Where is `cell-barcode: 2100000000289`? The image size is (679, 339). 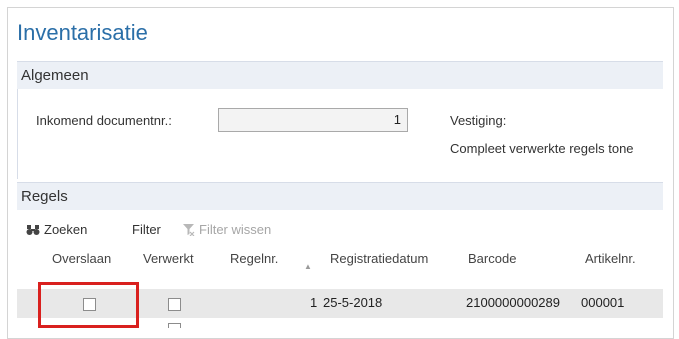
cell-barcode: 2100000000289 is located at coordinates (513, 302).